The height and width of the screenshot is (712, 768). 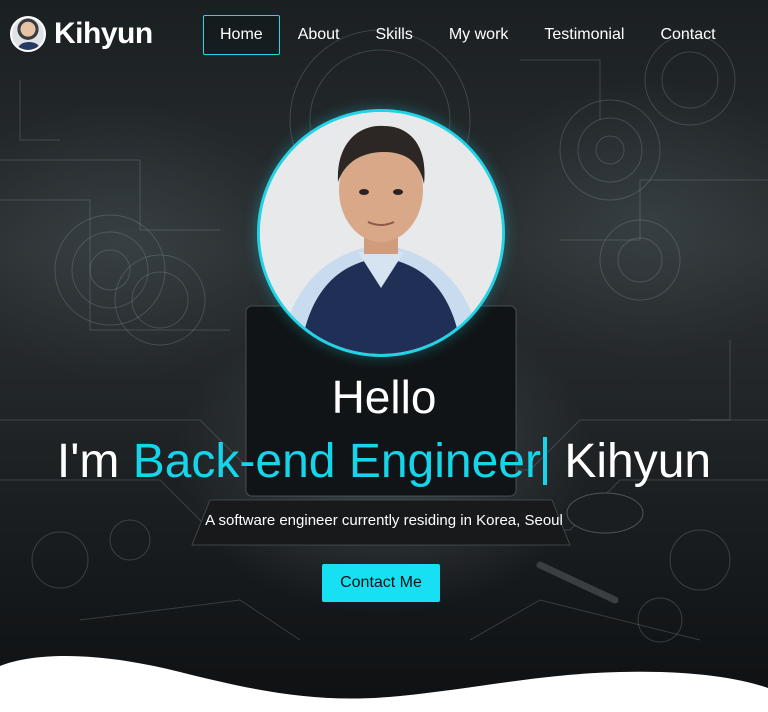 I want to click on typing-cursor, so click(x=544, y=461).